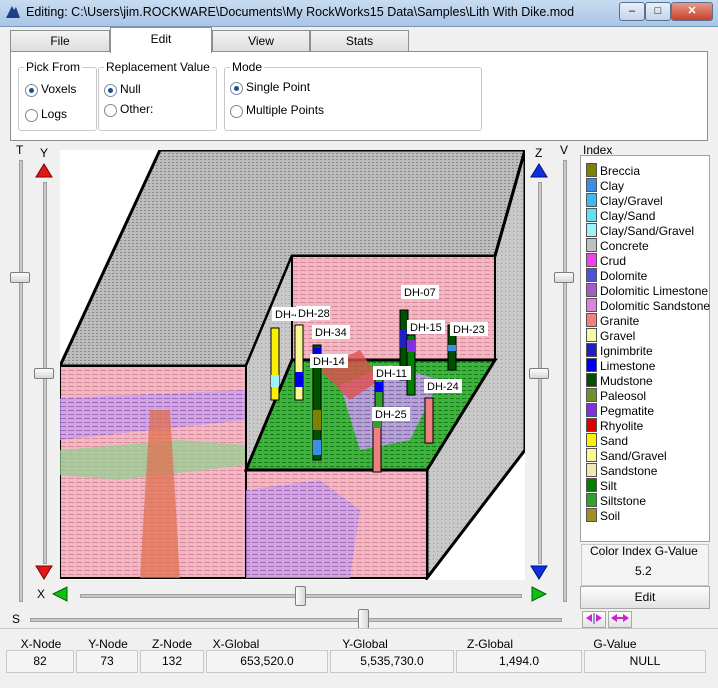 Image resolution: width=718 pixels, height=688 pixels. Describe the element at coordinates (626, 455) in the screenshot. I see `legend-item: Sand/Gravel` at that location.